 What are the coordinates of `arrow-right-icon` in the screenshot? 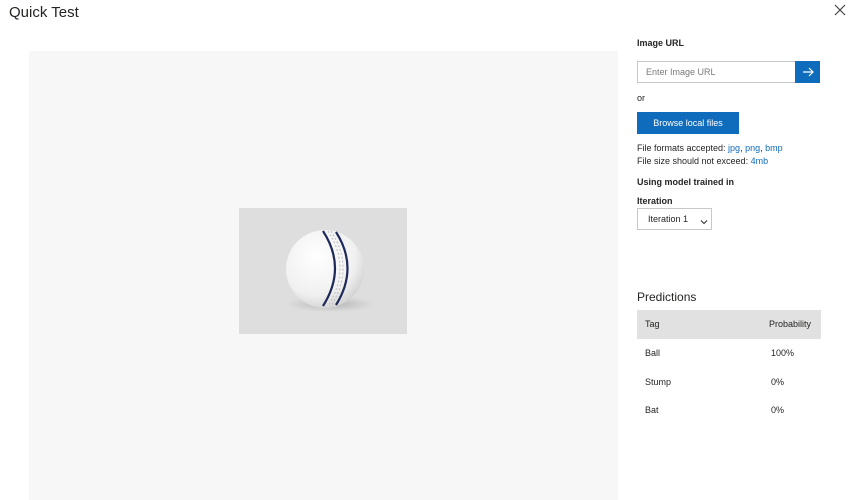 It's located at (808, 72).